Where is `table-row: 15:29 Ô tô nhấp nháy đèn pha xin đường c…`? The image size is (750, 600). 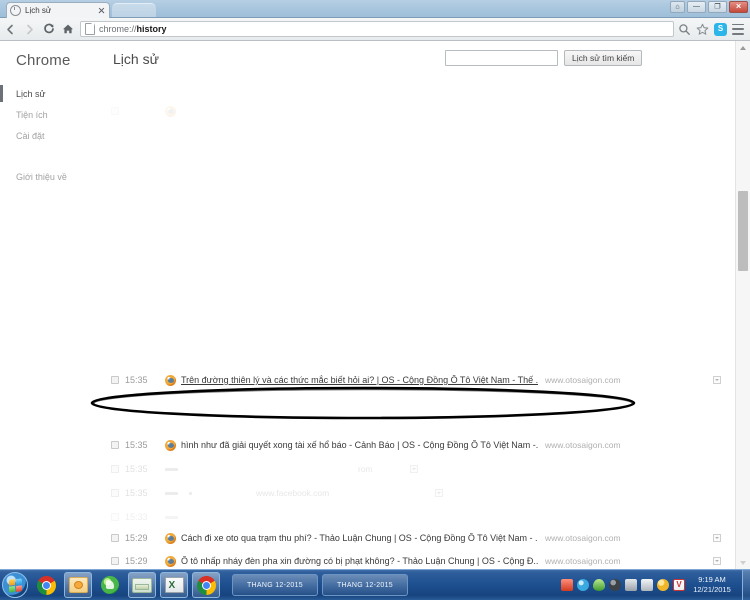
table-row: 15:29 Ô tô nhấp nháy đèn pha xin đường c… is located at coordinates (417, 560).